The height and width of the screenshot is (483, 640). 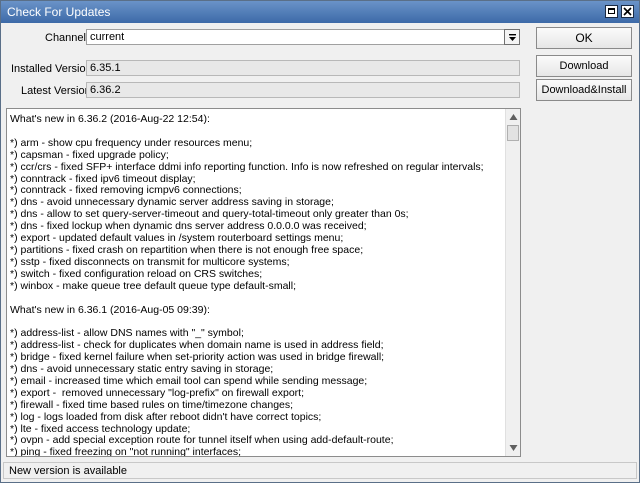 What do you see at coordinates (584, 38) in the screenshot?
I see `ok-button: OK` at bounding box center [584, 38].